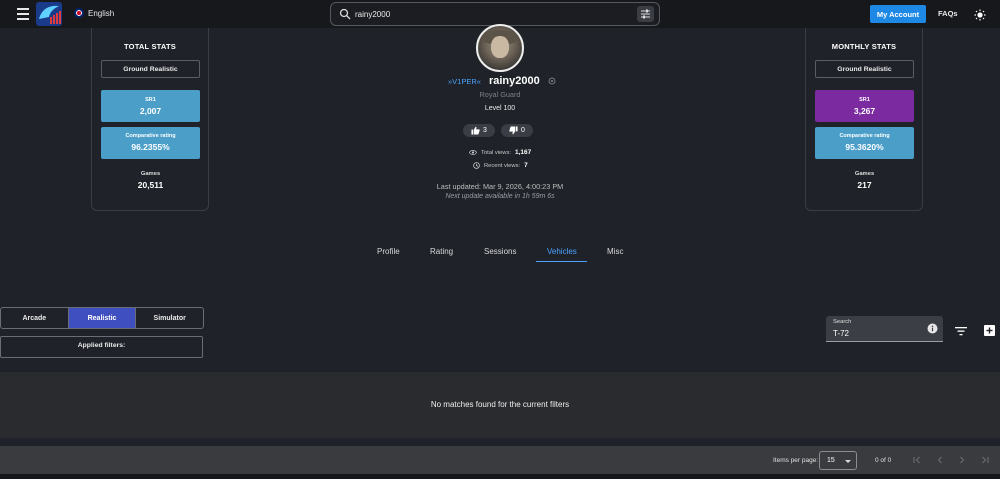 The width and height of the screenshot is (1000, 479). I want to click on page-range: 0 of 0, so click(883, 460).